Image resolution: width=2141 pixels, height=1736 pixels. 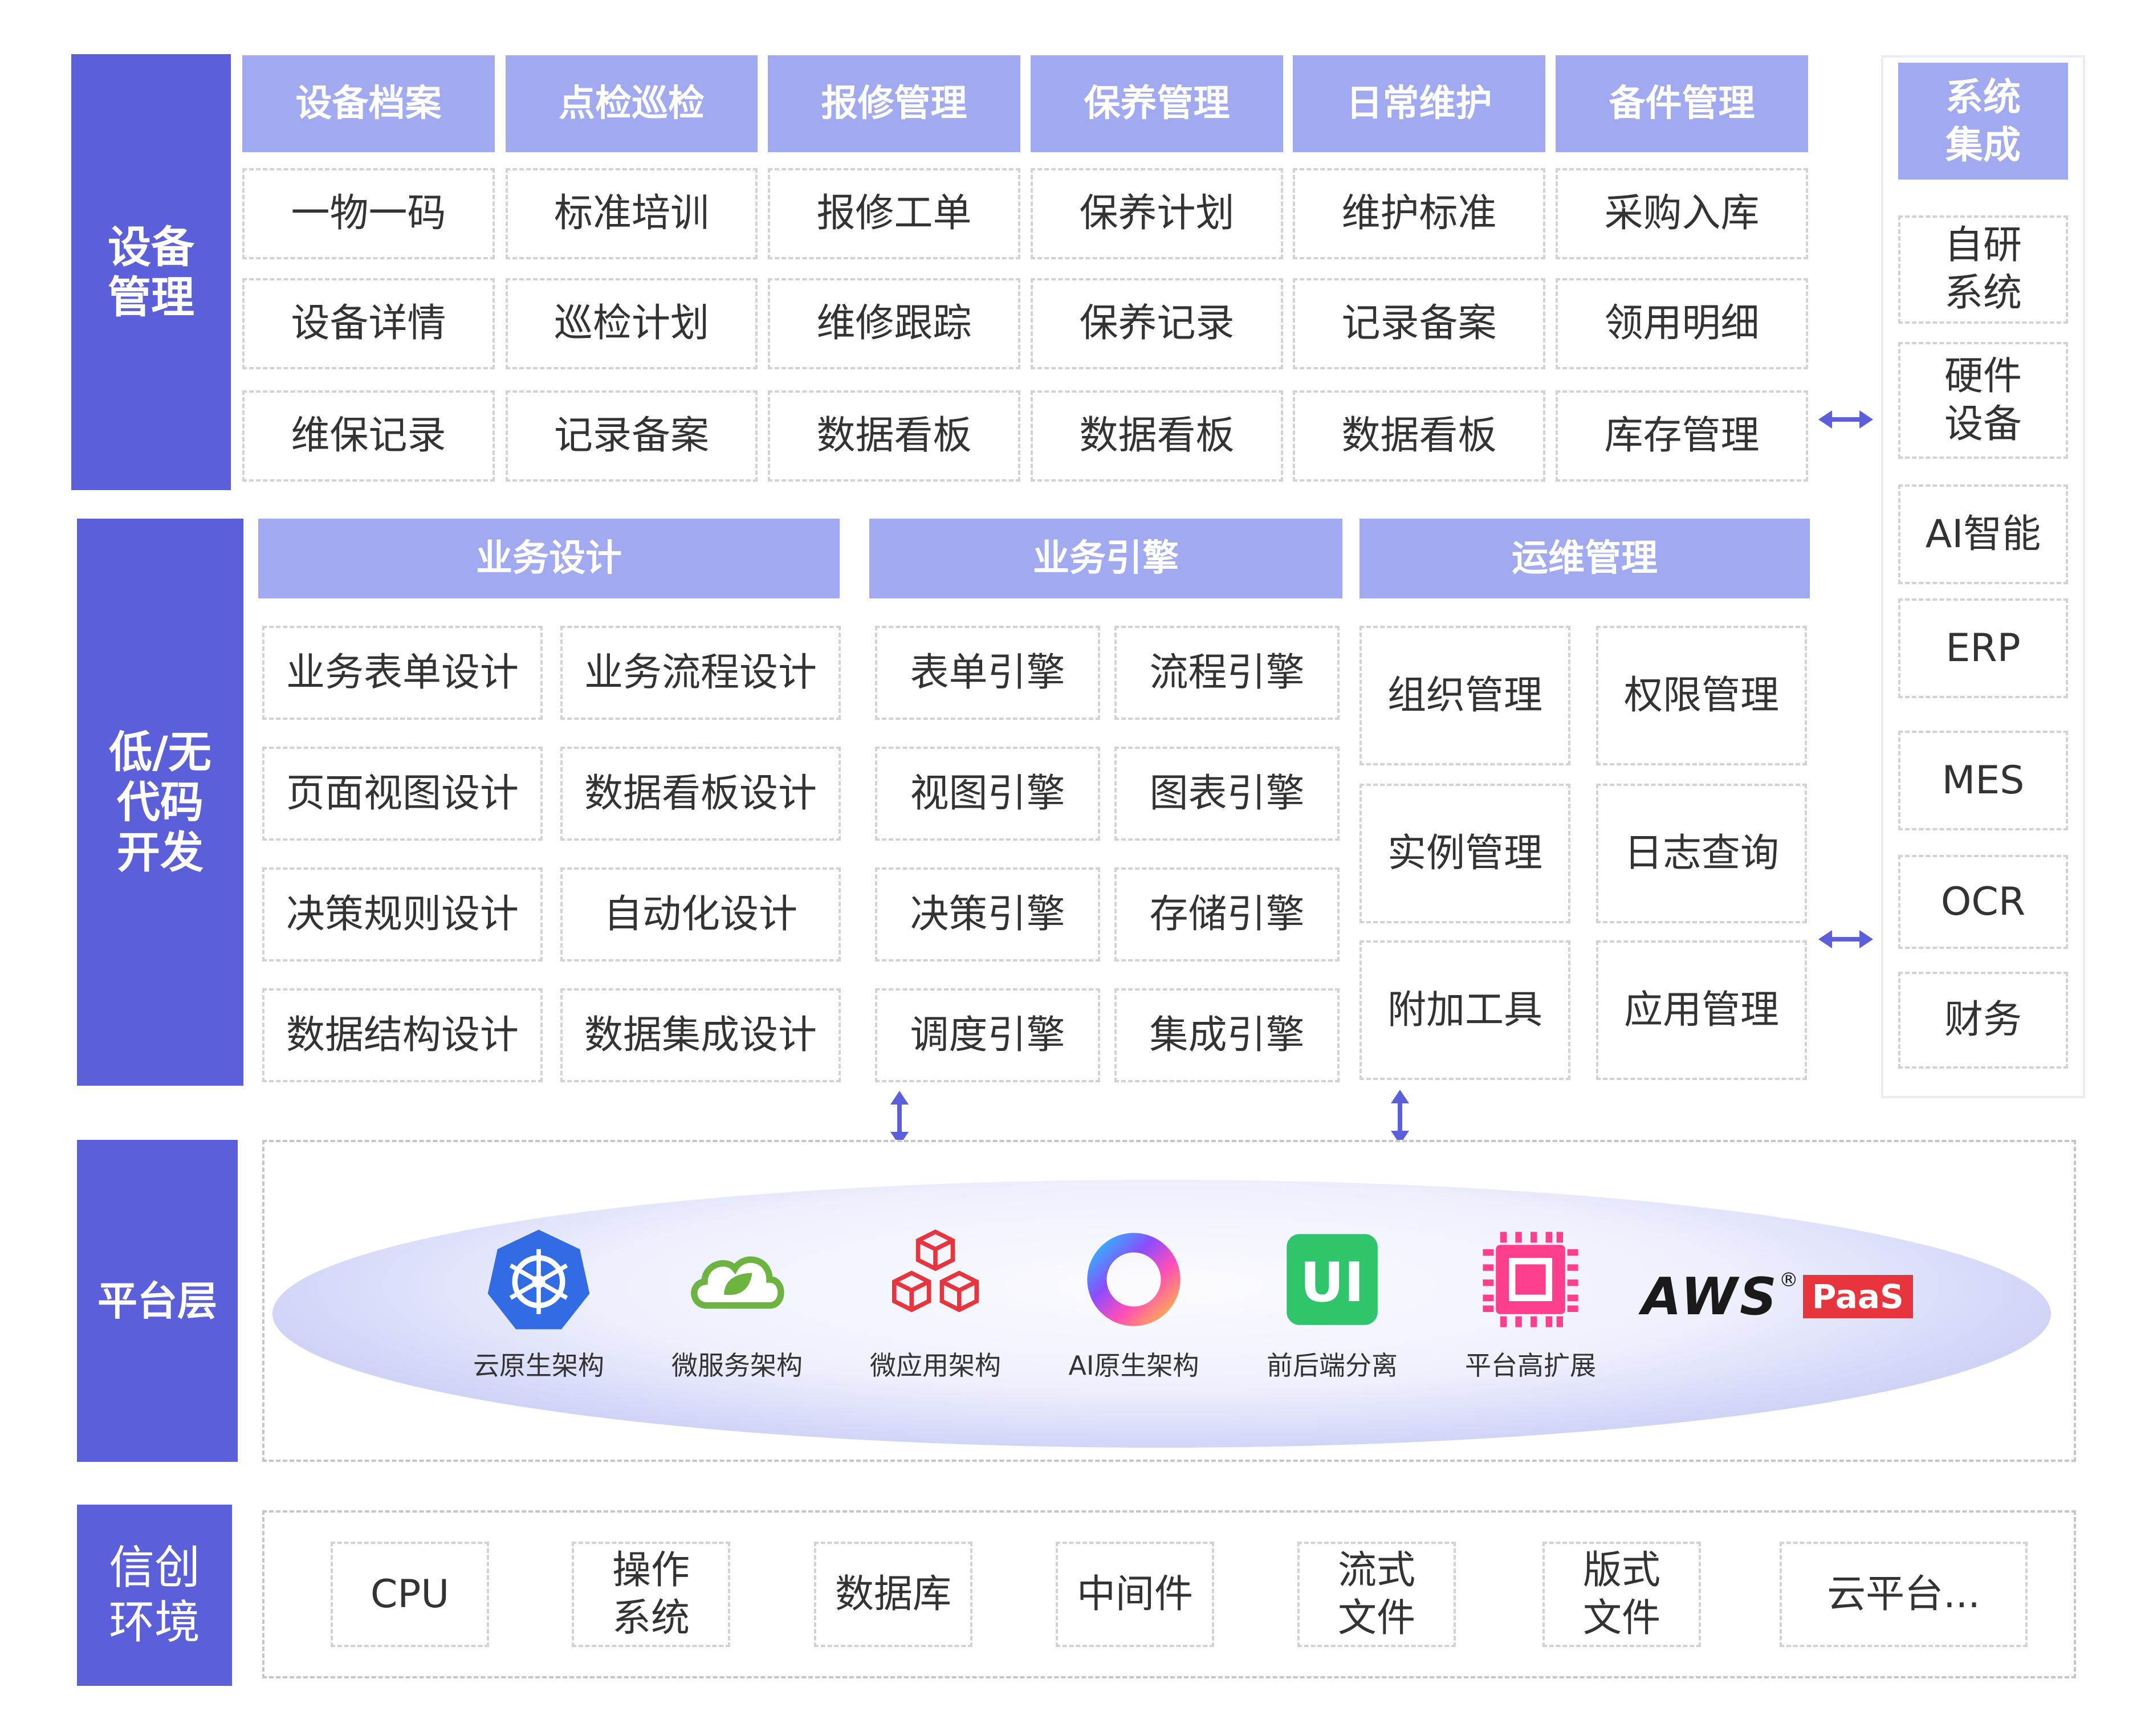 I want to click on xinchuang-item: 数据库, so click(x=893, y=1595).